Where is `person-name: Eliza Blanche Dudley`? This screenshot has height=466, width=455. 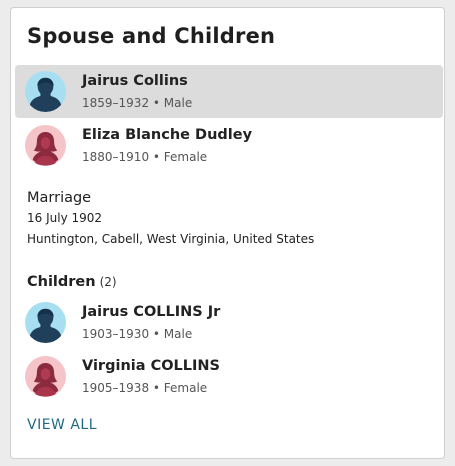 person-name: Eliza Blanche Dudley is located at coordinates (167, 135).